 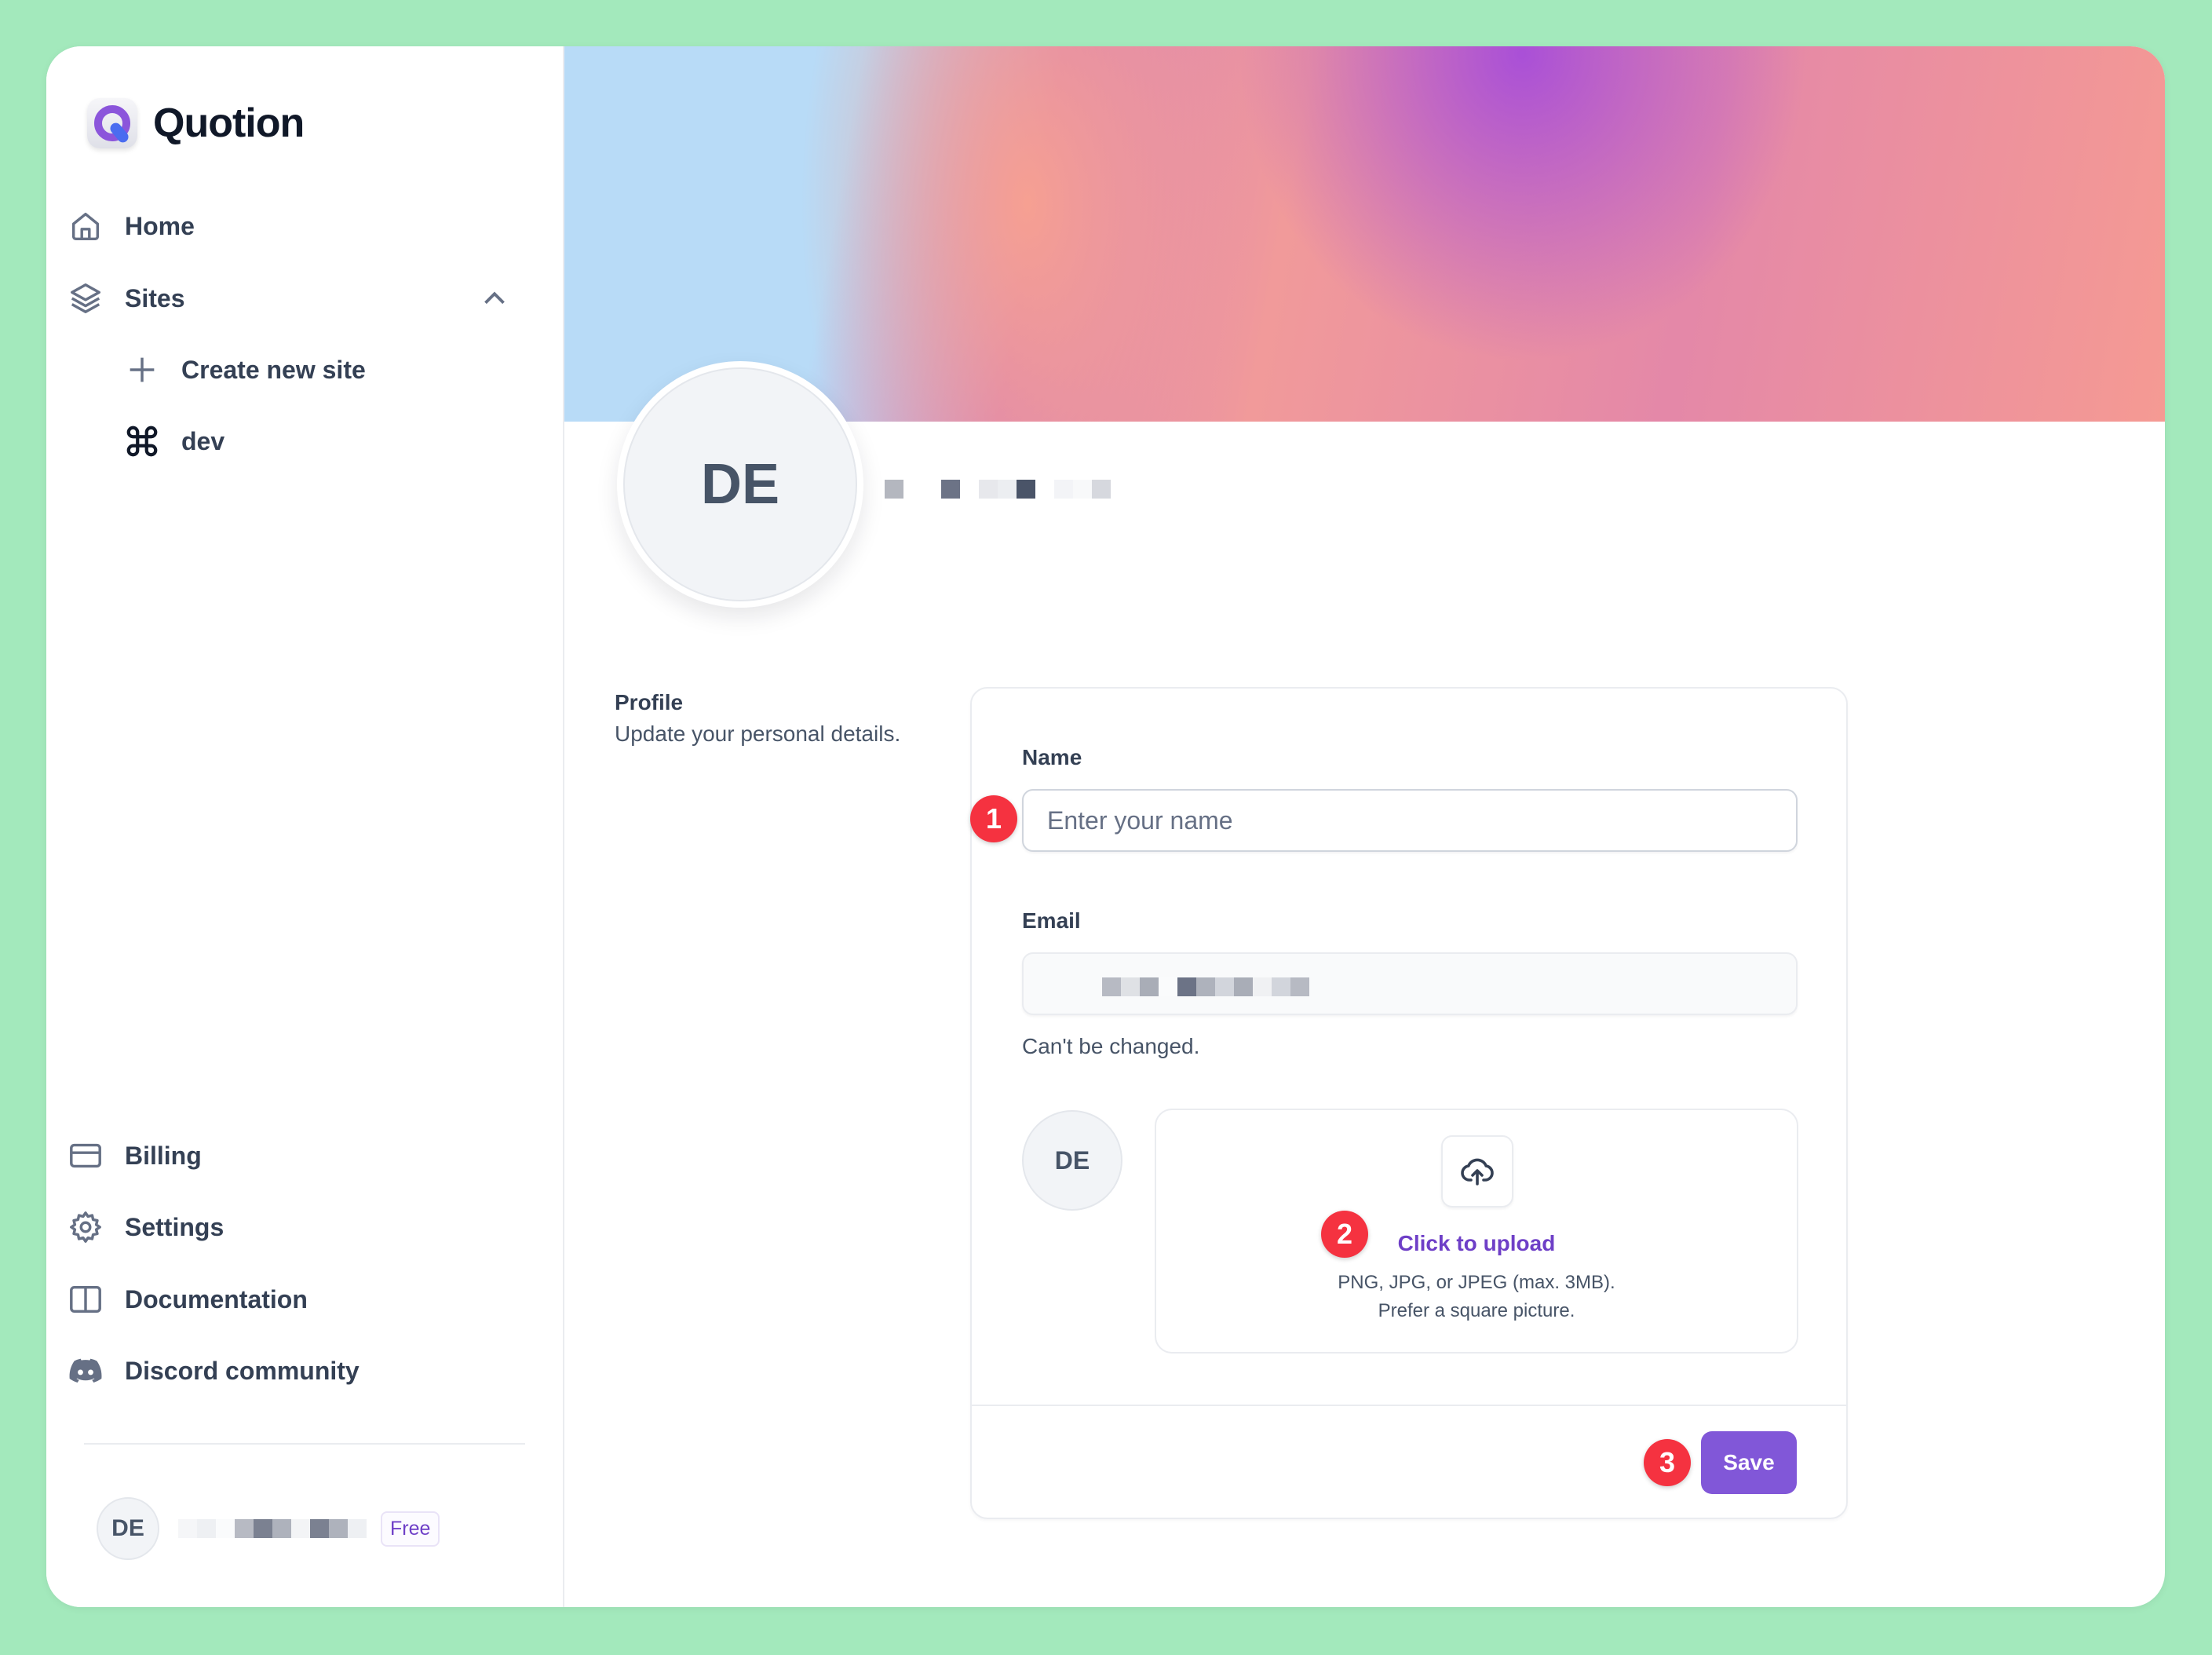 I want to click on sidebar-divider, so click(x=304, y=1444).